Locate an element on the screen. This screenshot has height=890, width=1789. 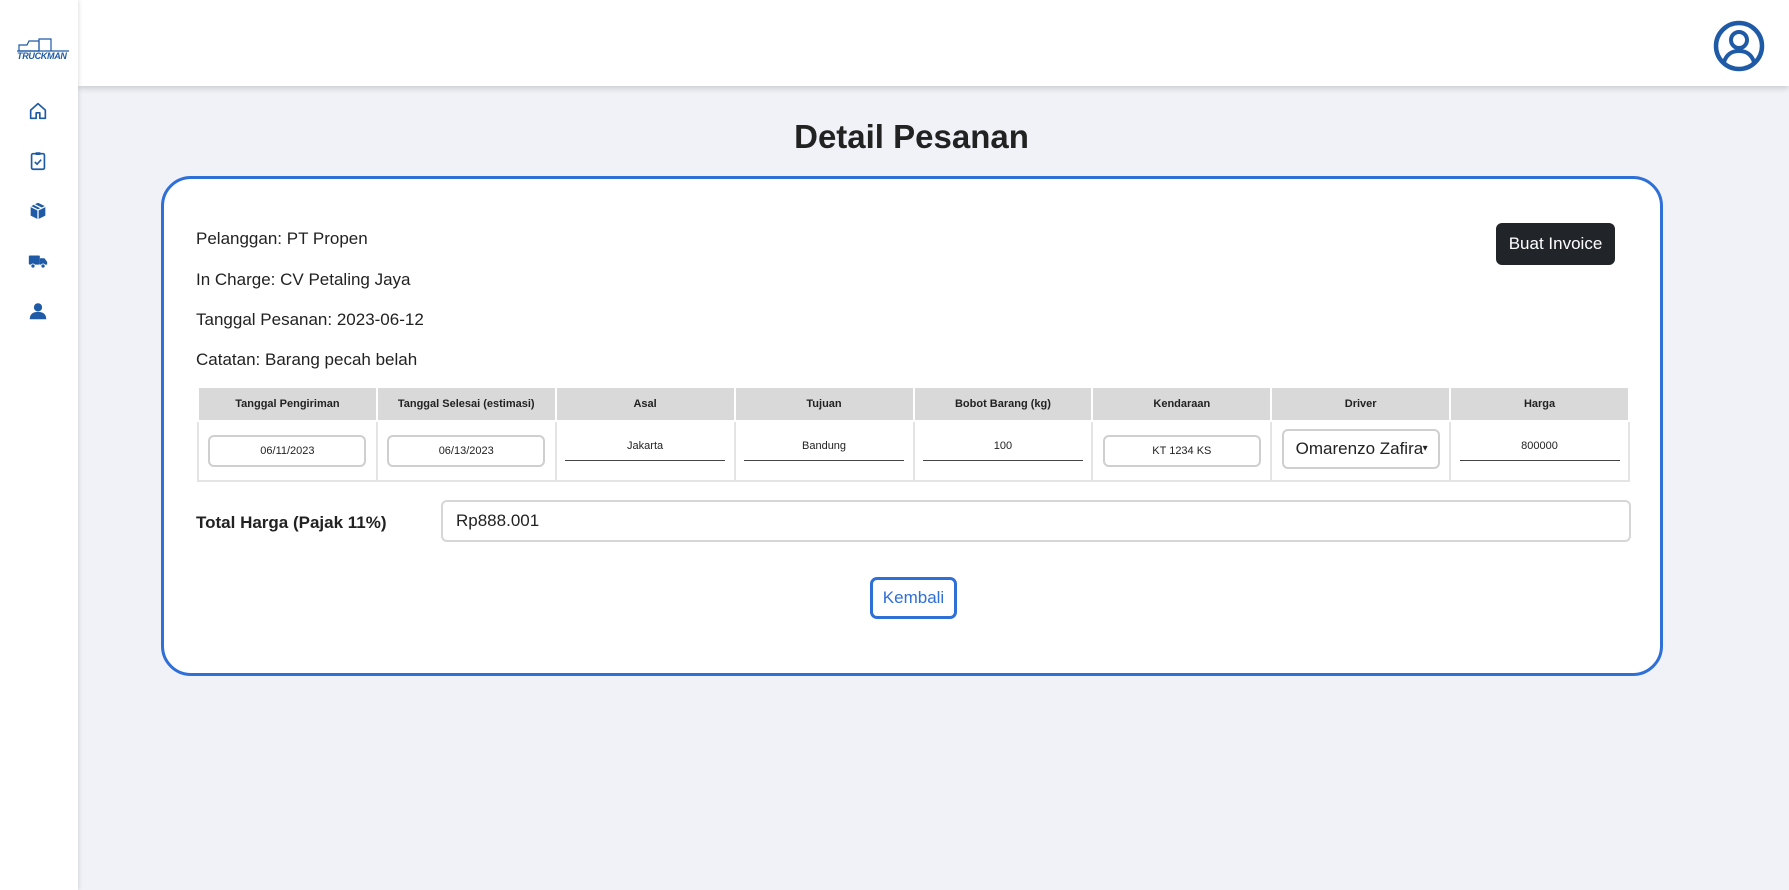
clipboard-check-icon is located at coordinates (38, 161).